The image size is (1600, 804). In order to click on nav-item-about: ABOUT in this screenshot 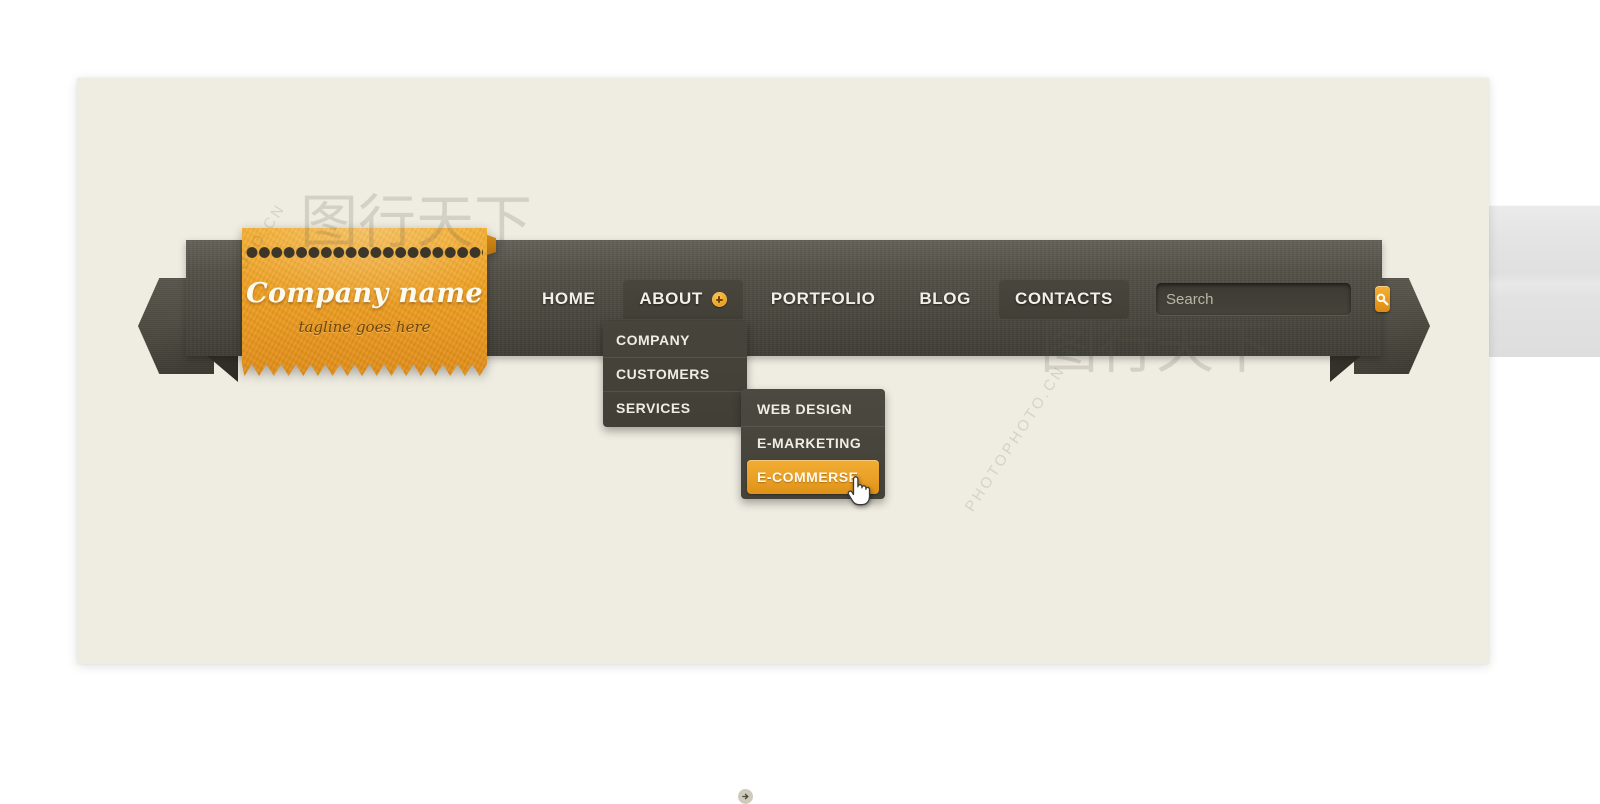, I will do `click(683, 299)`.